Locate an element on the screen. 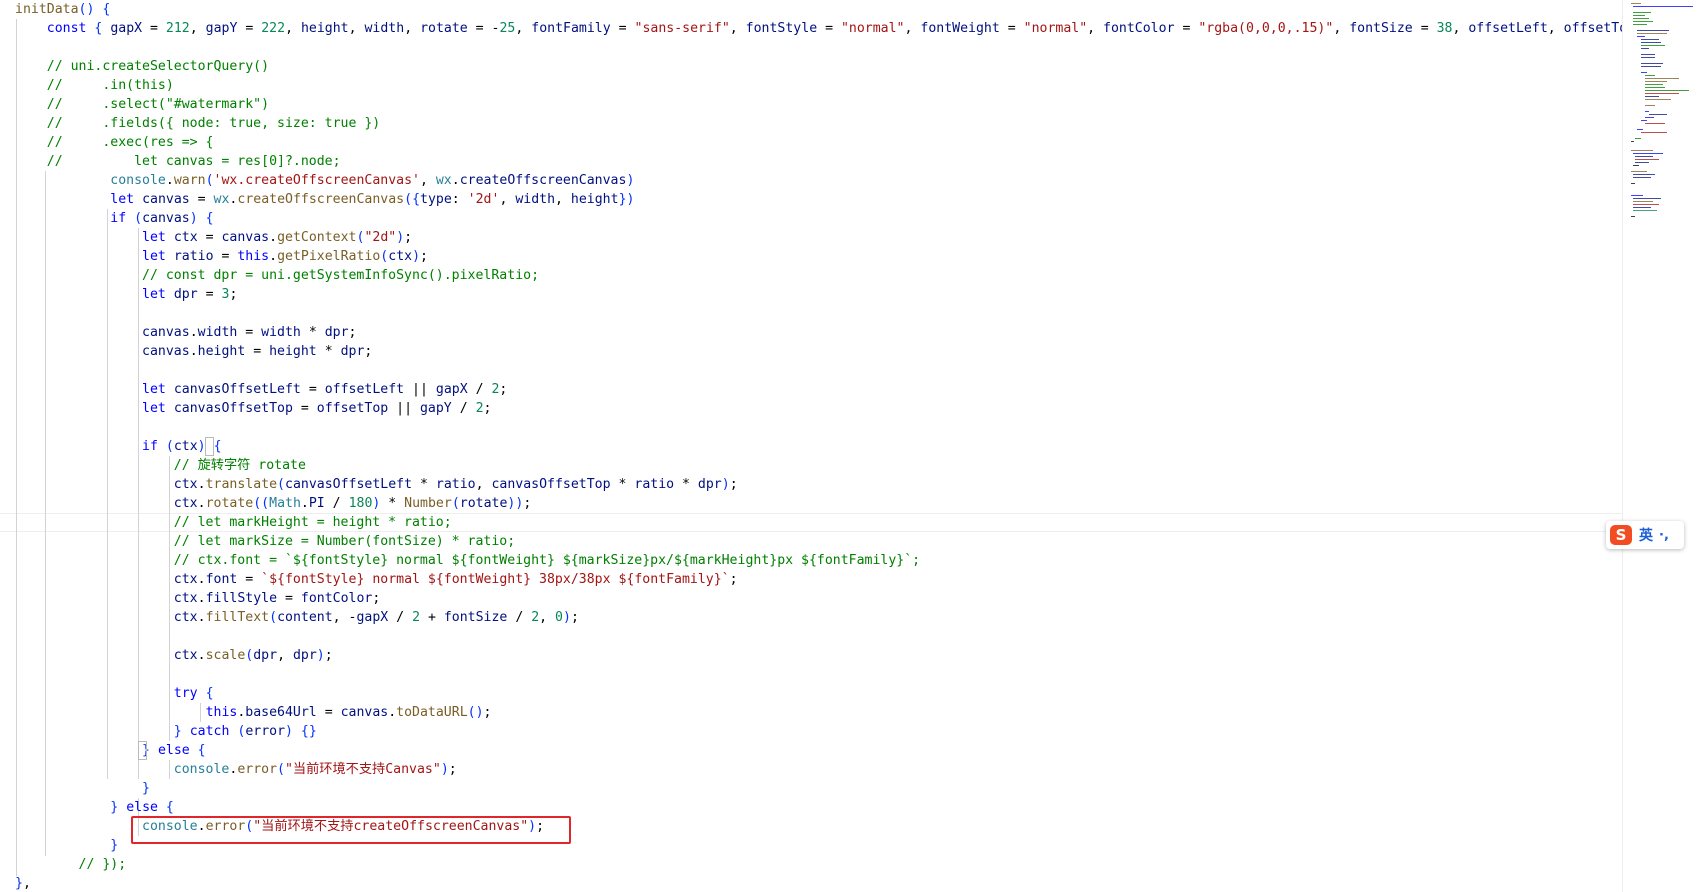 The image size is (1706, 892). code-line-5: // .in(this) is located at coordinates (94, 85).